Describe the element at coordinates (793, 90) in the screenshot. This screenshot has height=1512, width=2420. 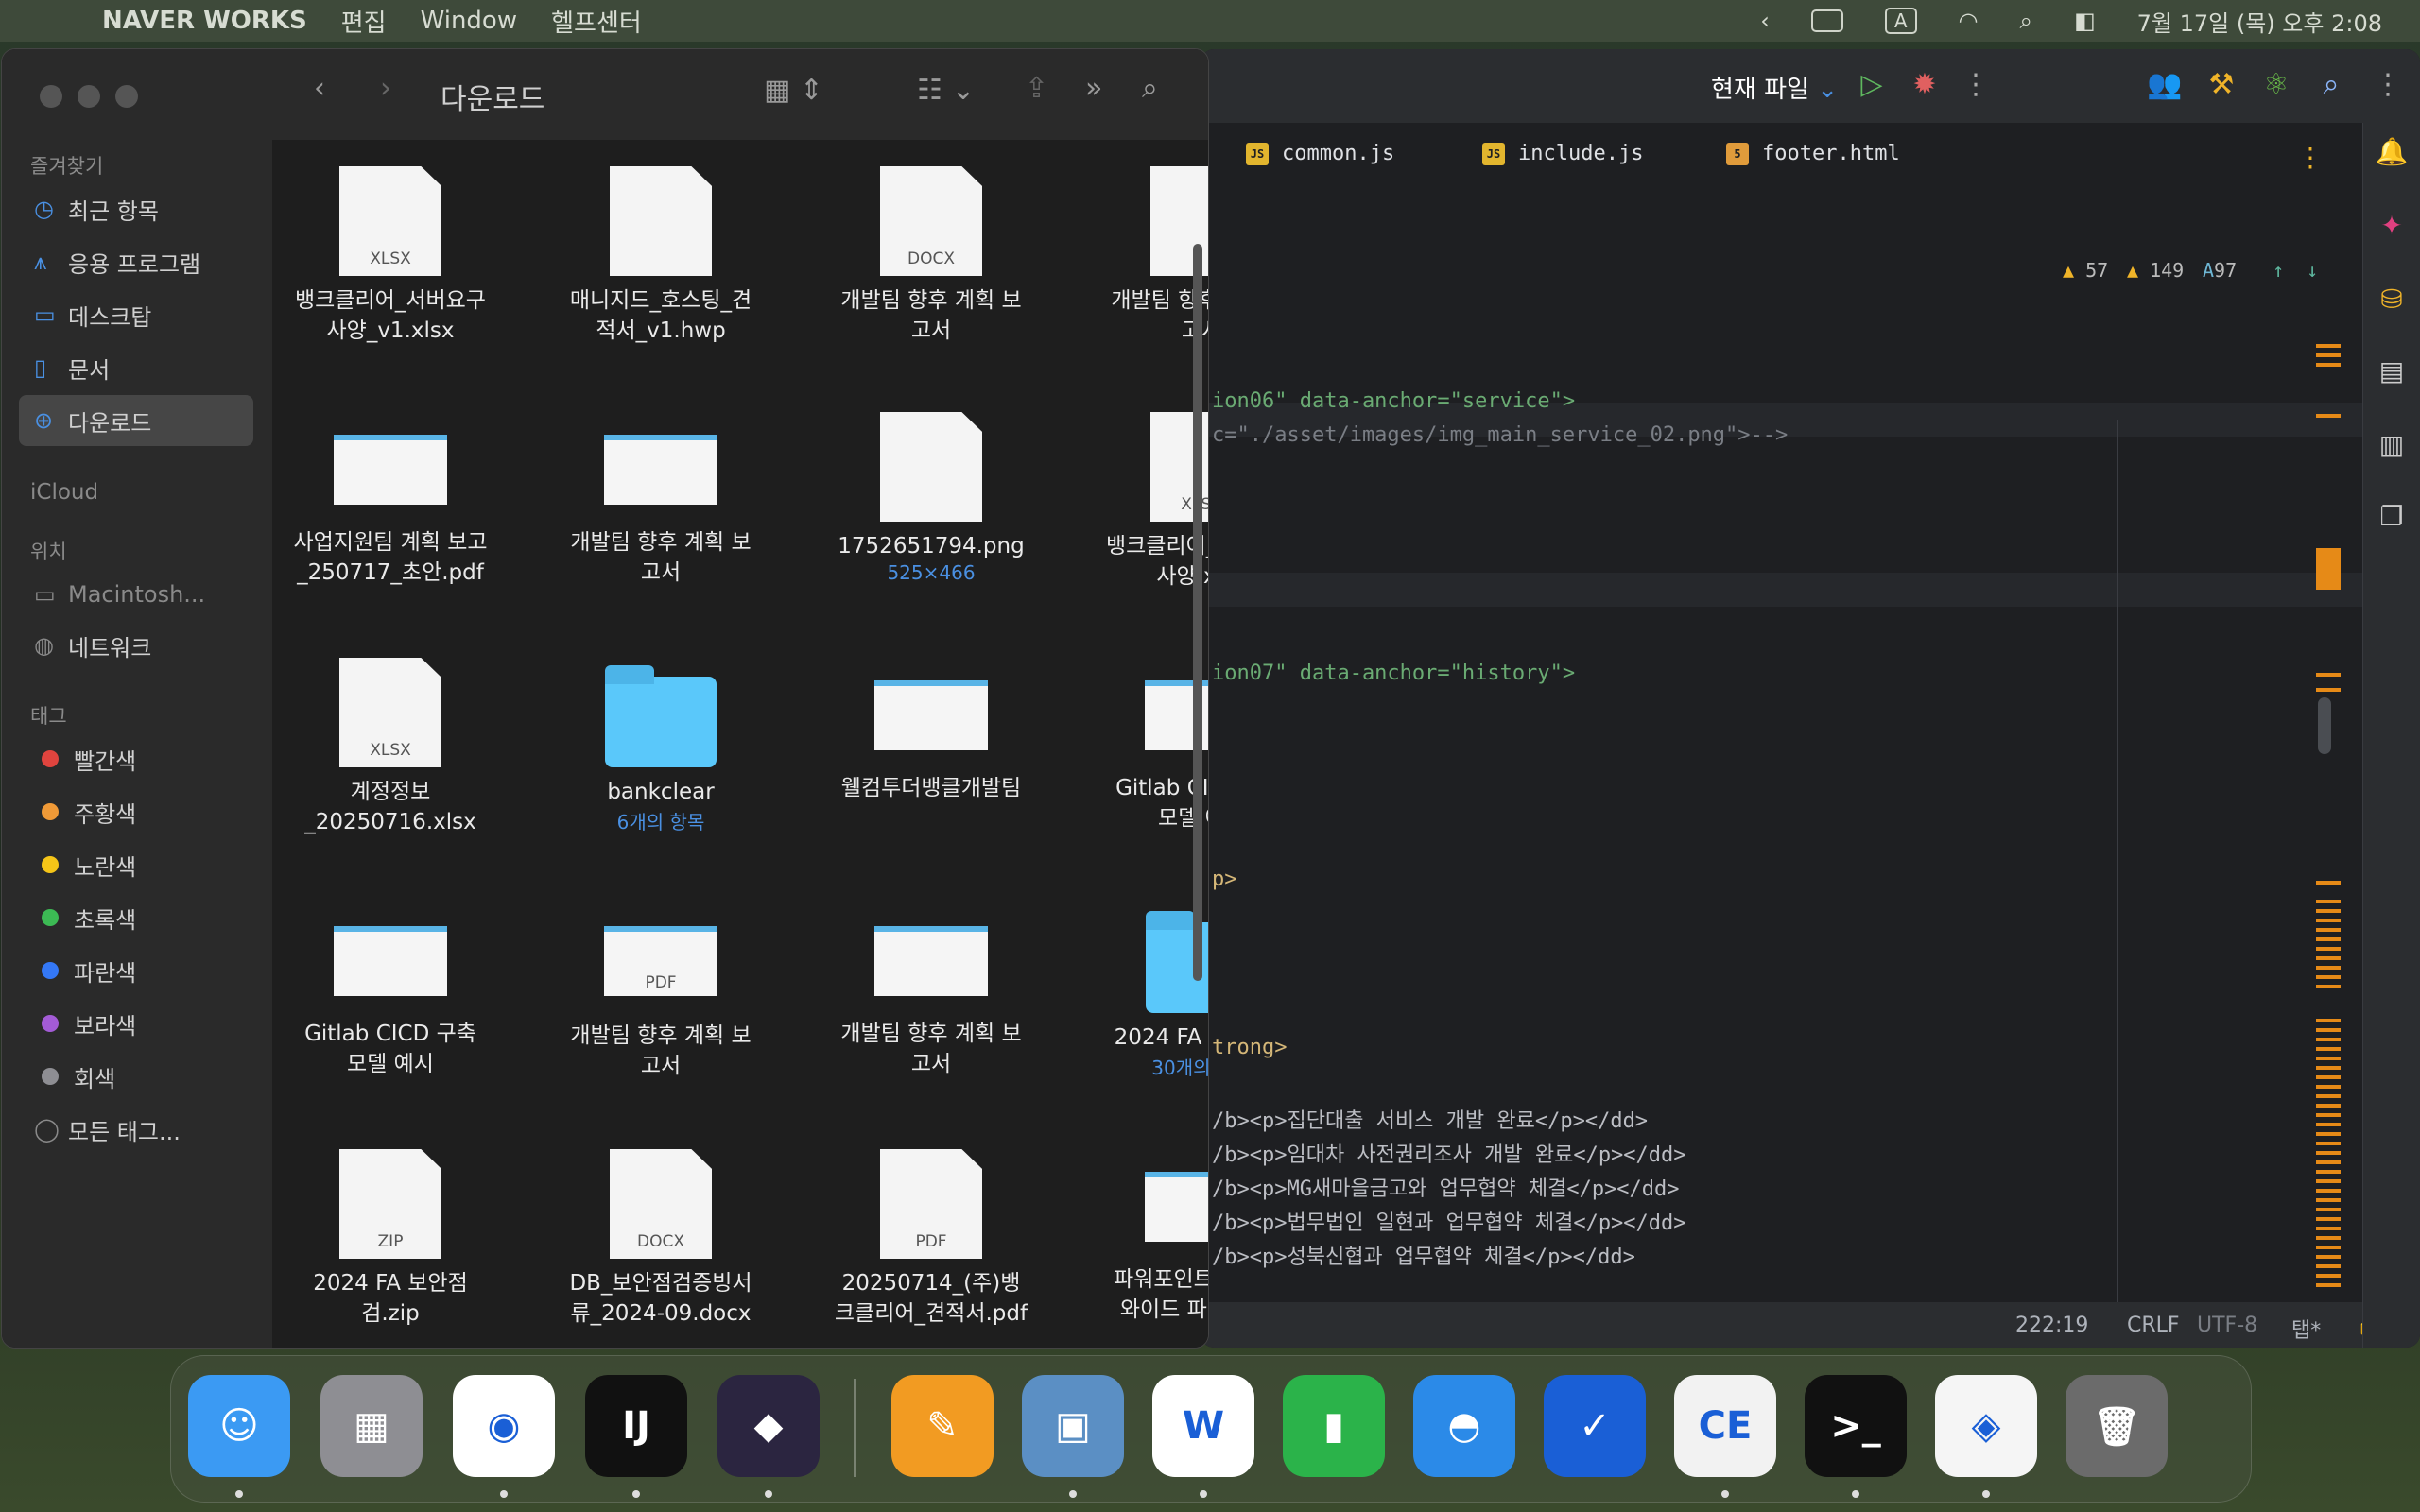
I see `view-icons-icon: ▦ ⇕` at that location.